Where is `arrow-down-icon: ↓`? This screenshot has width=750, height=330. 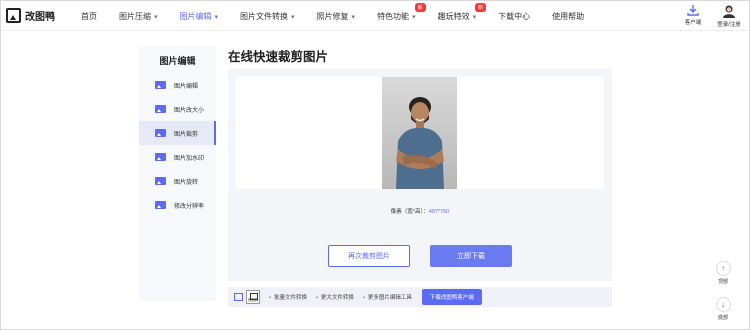
arrow-down-icon: ↓ is located at coordinates (723, 304).